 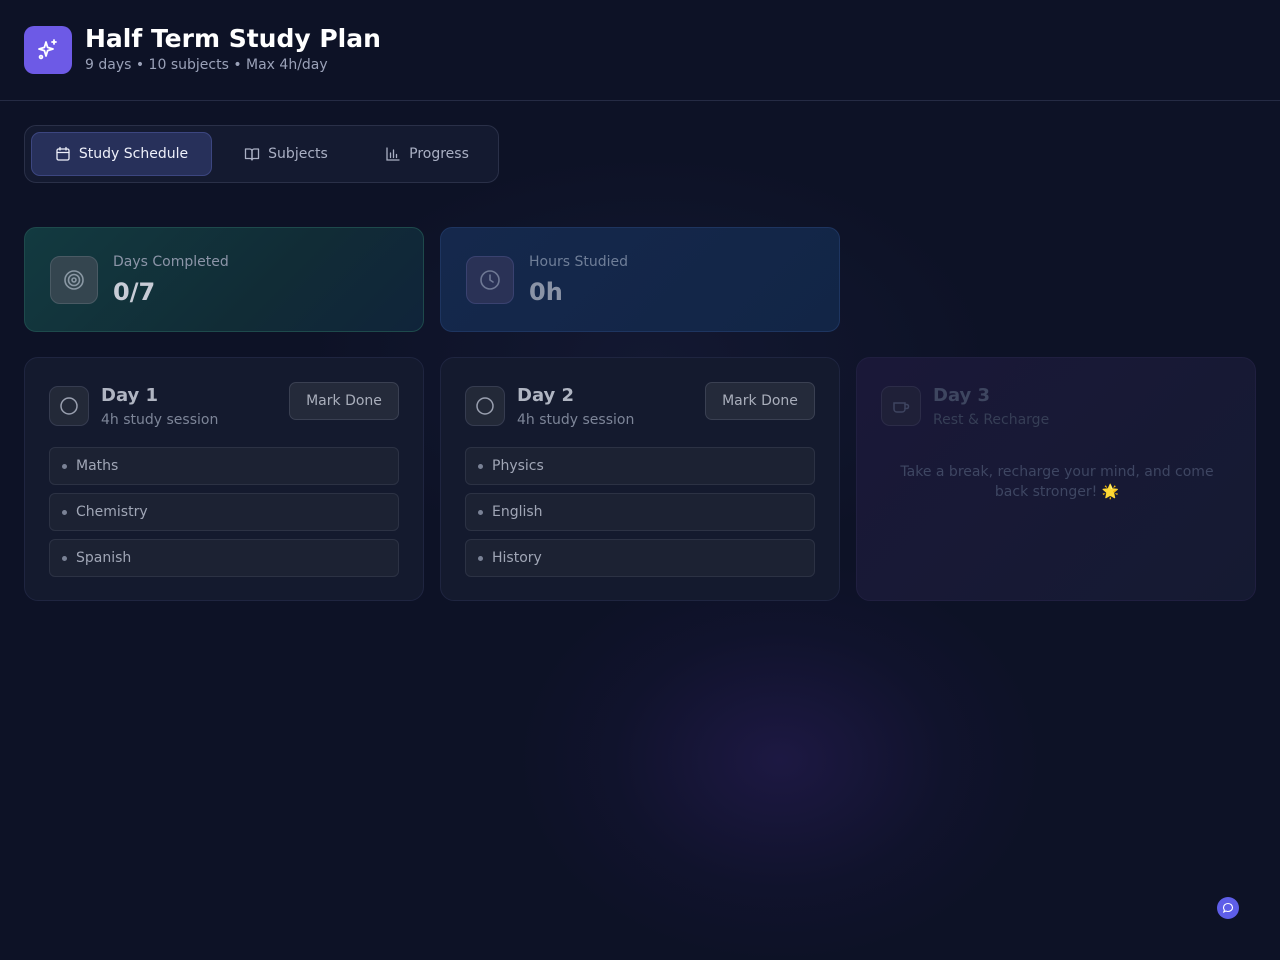 I want to click on clock-icon, so click(x=490, y=280).